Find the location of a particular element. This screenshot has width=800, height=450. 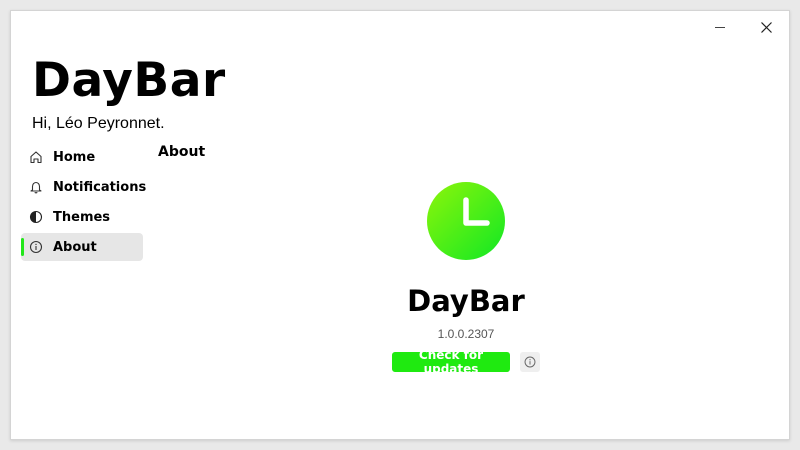

home-icon is located at coordinates (36, 157).